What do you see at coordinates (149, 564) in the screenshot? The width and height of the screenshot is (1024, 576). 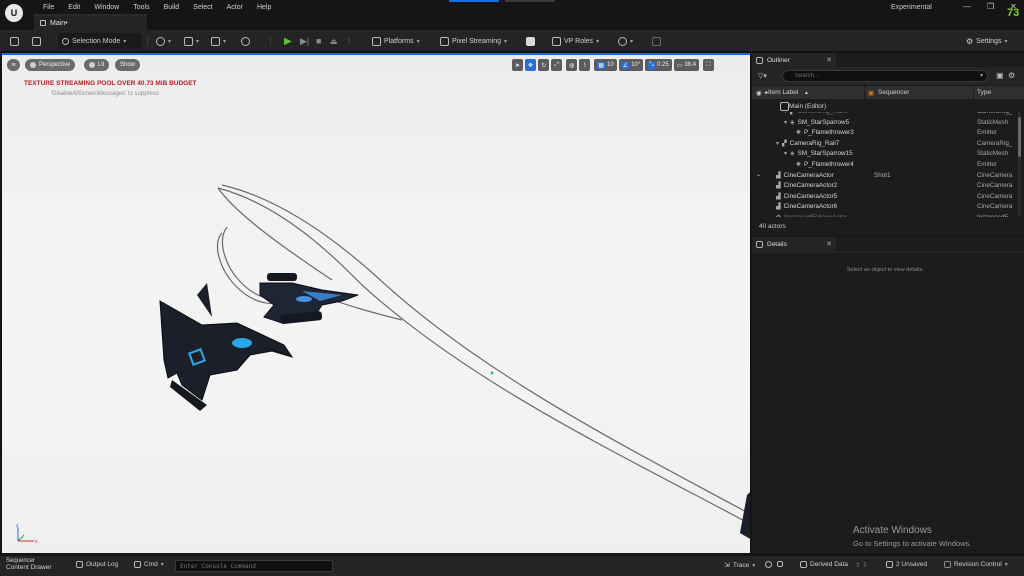 I see `cmd-dropdown: Cmd ▾` at bounding box center [149, 564].